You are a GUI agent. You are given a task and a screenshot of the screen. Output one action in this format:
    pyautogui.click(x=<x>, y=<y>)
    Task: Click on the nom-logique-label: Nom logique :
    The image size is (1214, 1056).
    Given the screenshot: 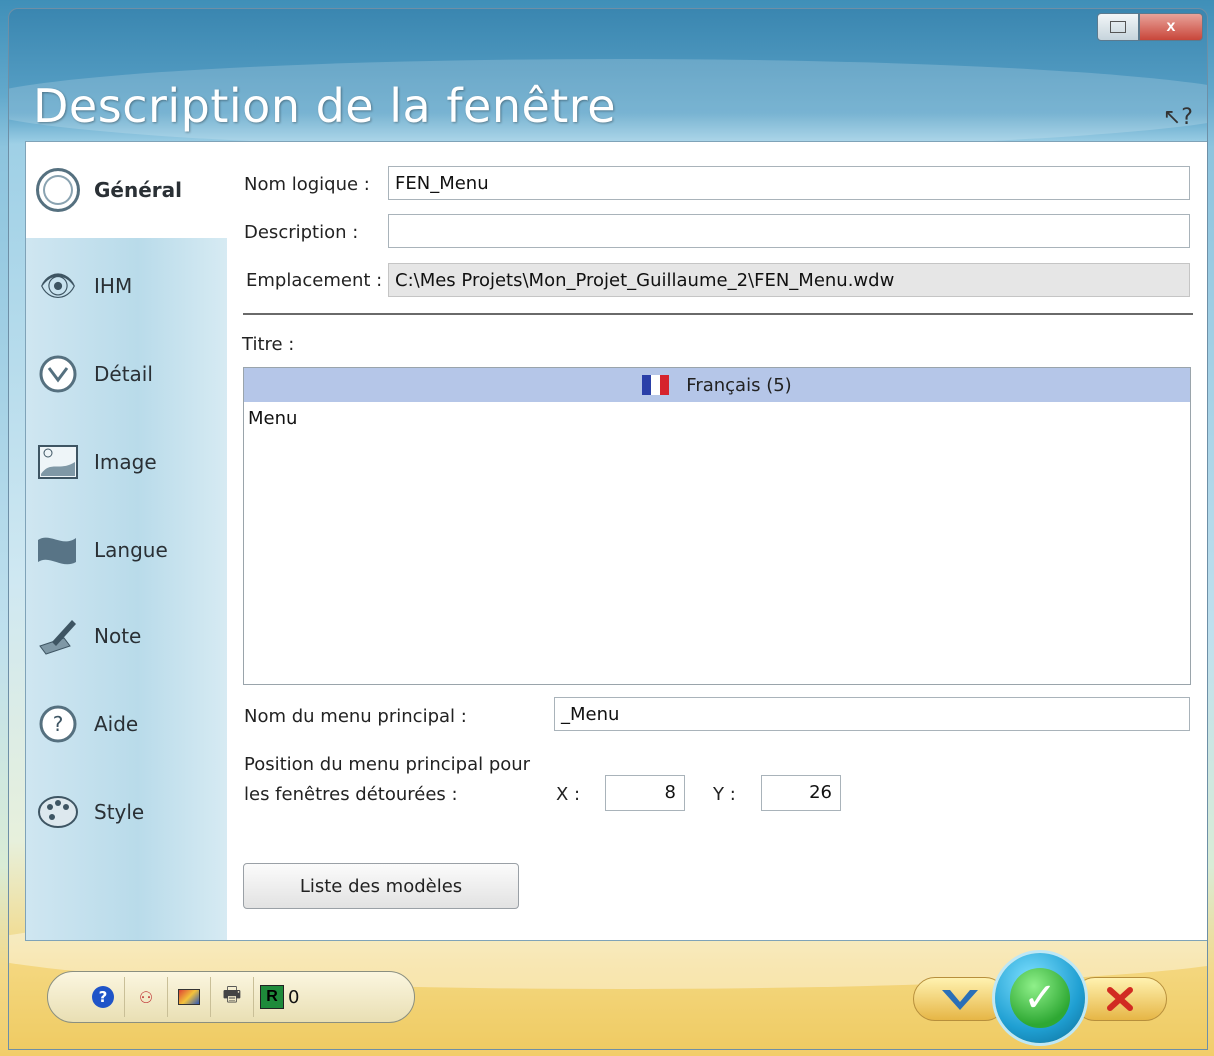 What is the action you would take?
    pyautogui.click(x=307, y=184)
    